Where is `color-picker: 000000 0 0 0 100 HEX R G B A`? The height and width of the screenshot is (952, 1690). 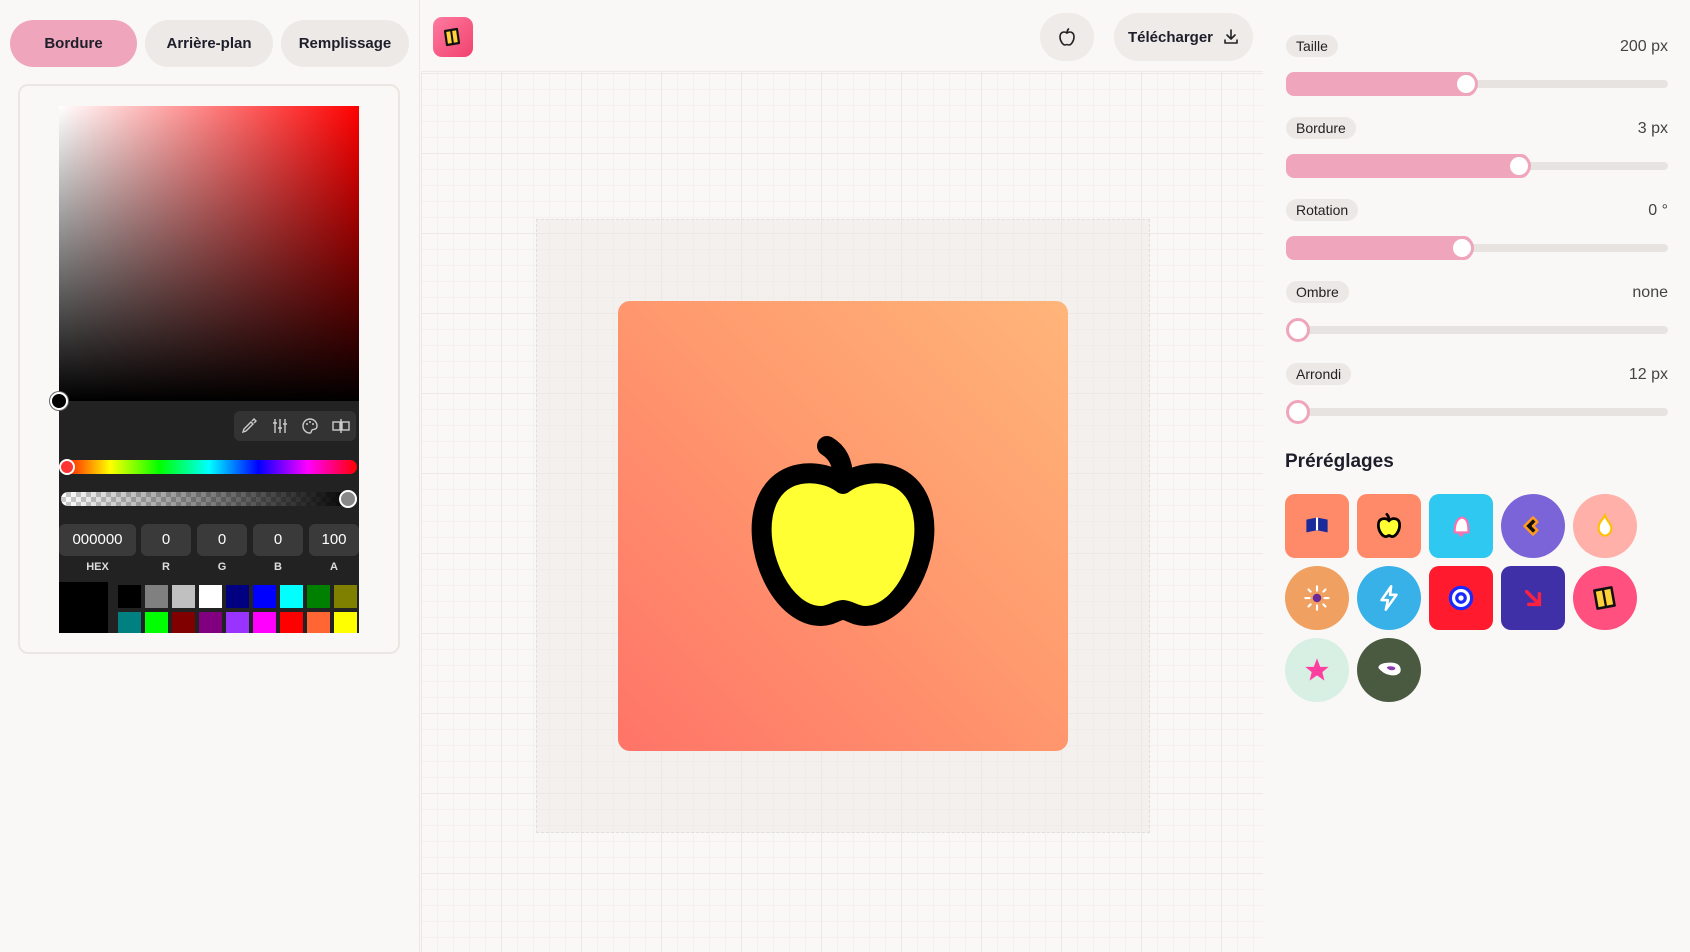
color-picker: 000000 0 0 0 100 HEX R G B A is located at coordinates (209, 369).